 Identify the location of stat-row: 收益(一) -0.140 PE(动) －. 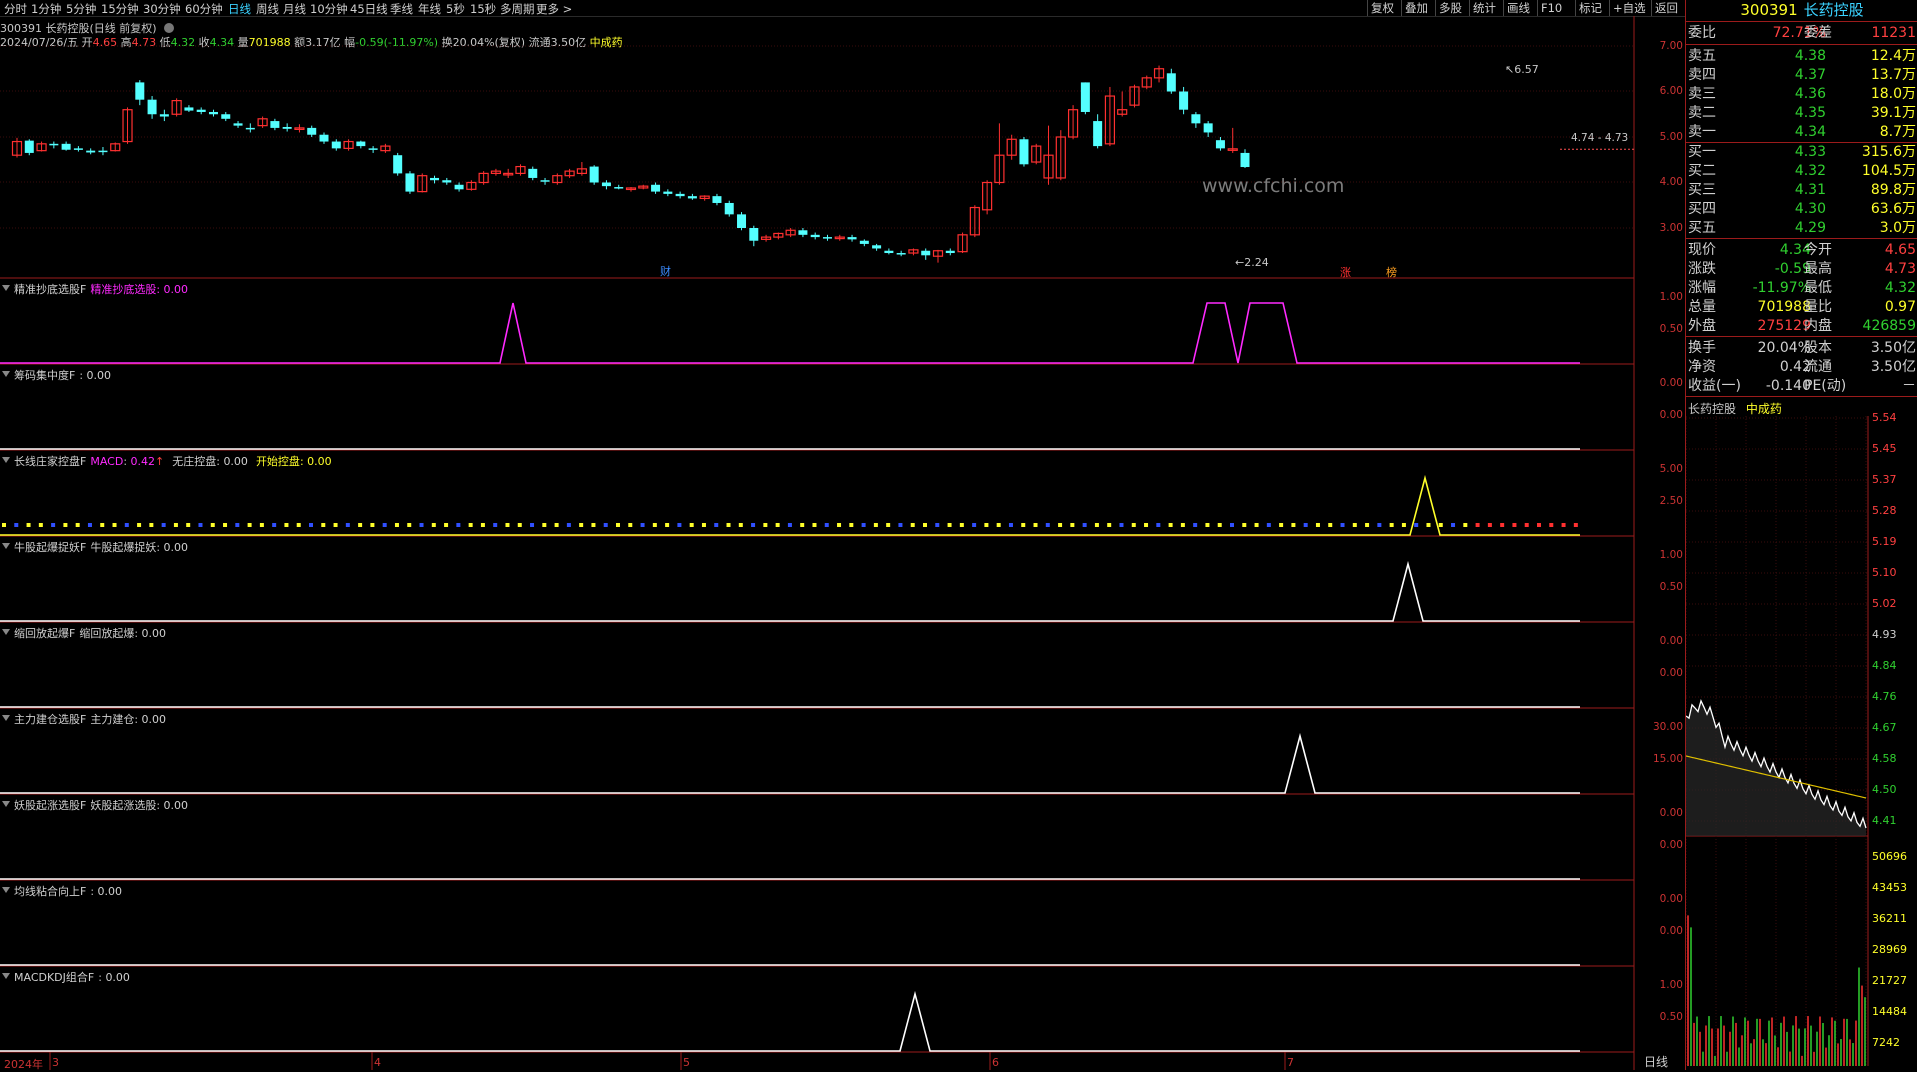
(1801, 386).